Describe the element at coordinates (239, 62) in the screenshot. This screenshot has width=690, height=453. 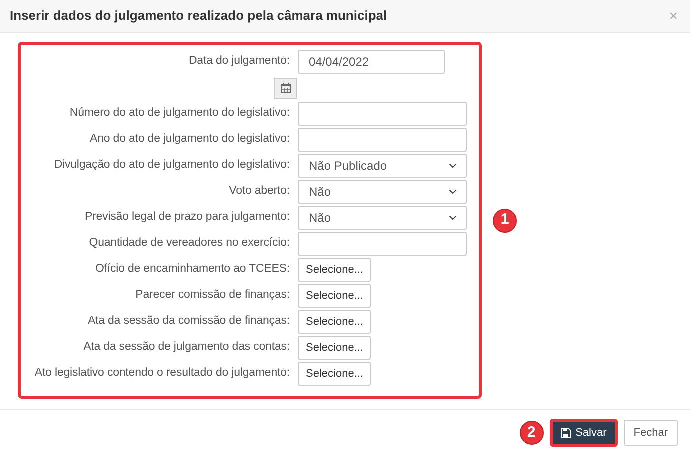
I see `field-label: Data do julgamento:` at that location.